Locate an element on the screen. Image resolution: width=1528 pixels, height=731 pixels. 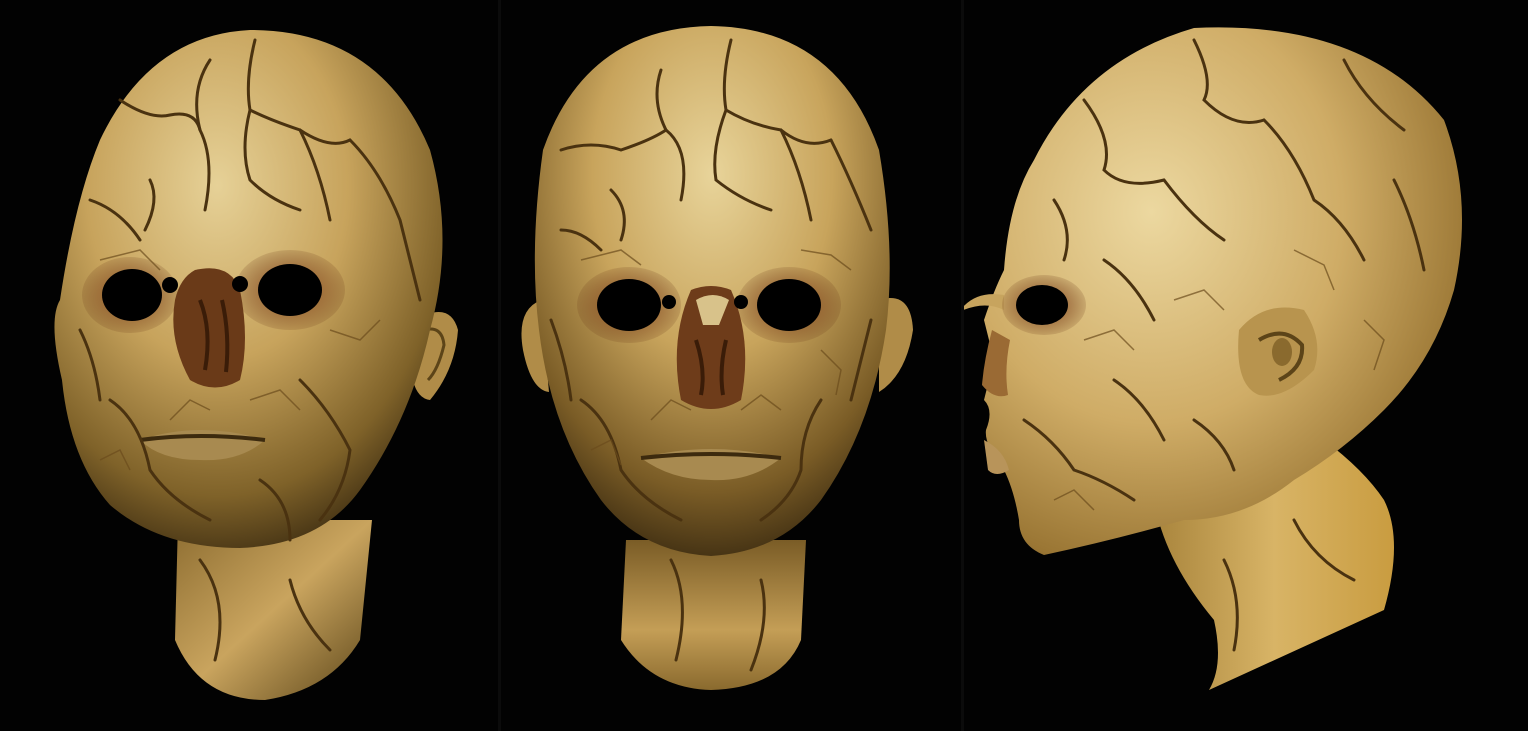
eye-socket is located at coordinates (1042, 305).